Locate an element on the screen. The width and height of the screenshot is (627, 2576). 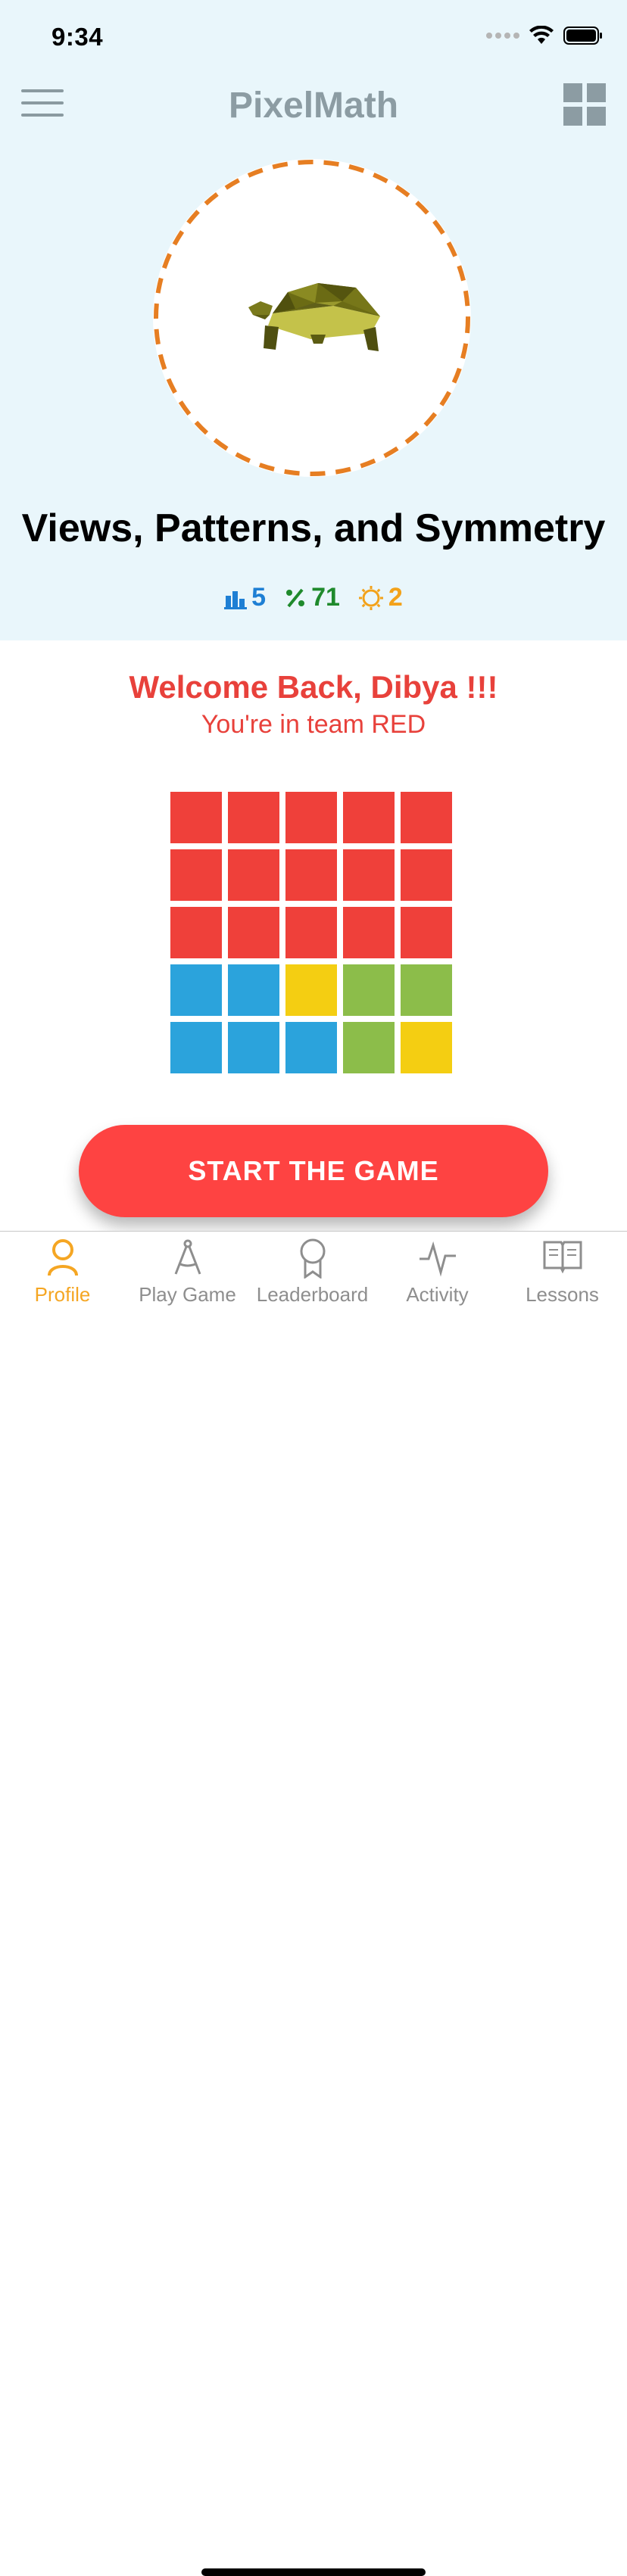
profile-icon is located at coordinates (62, 1257).